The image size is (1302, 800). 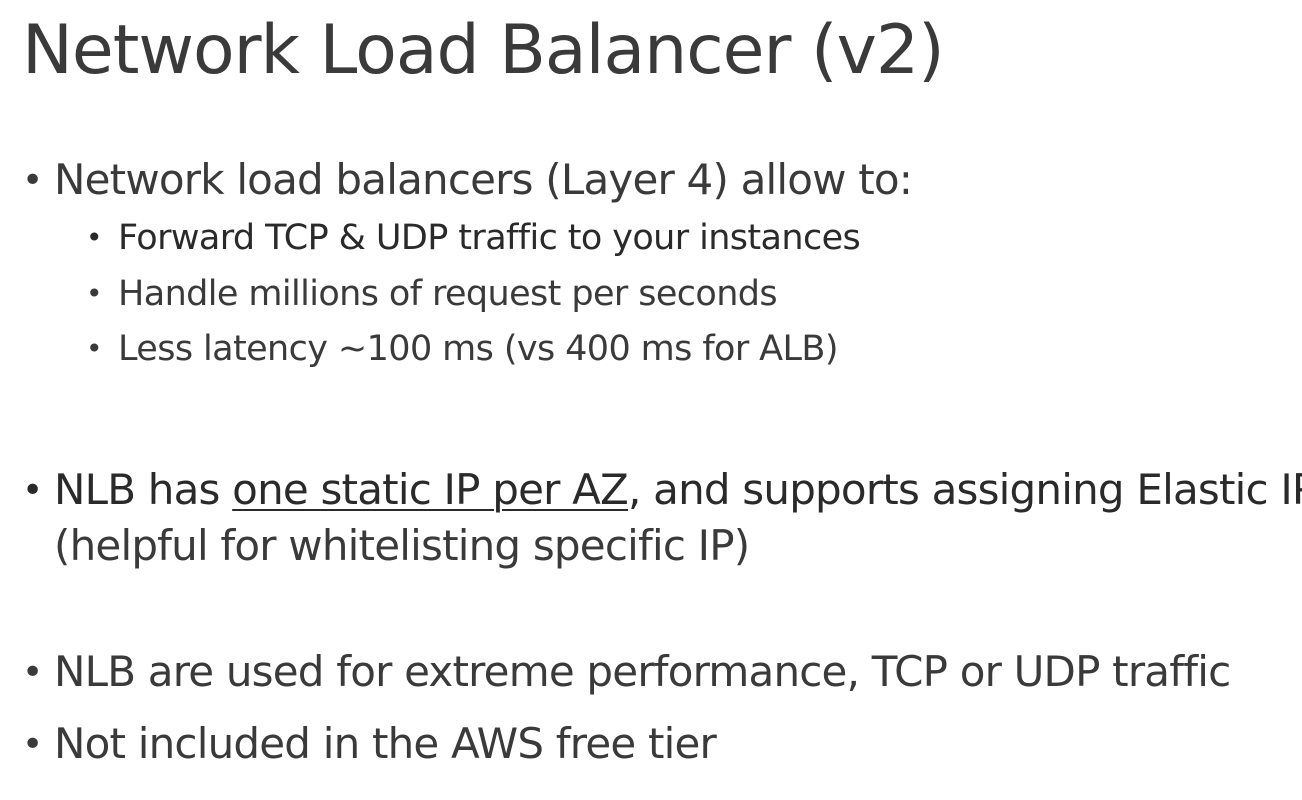 I want to click on sub-bullet-text: Handle millions of request per seconds, so click(x=448, y=294).